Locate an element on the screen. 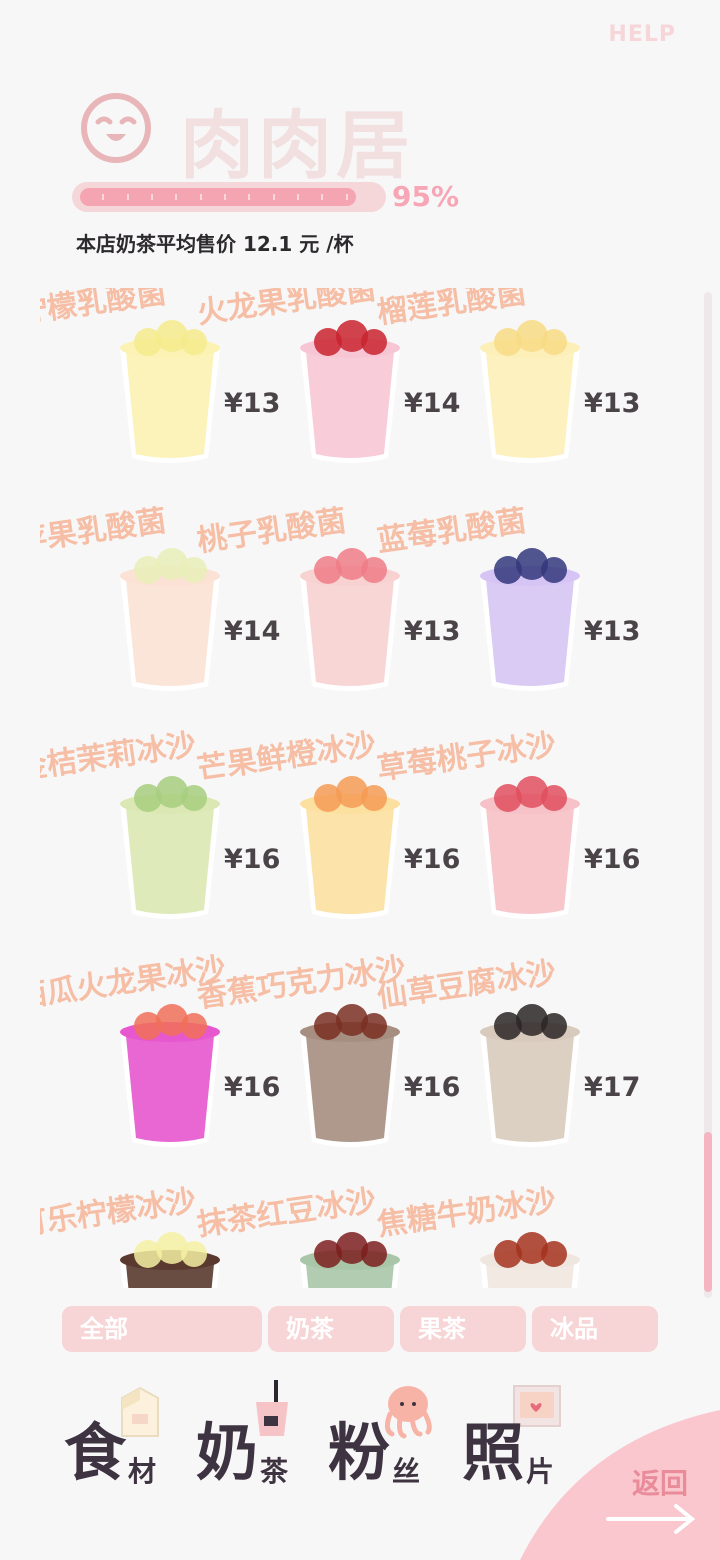 This screenshot has width=720, height=1560. scrollbar-thumb is located at coordinates (708, 1212).